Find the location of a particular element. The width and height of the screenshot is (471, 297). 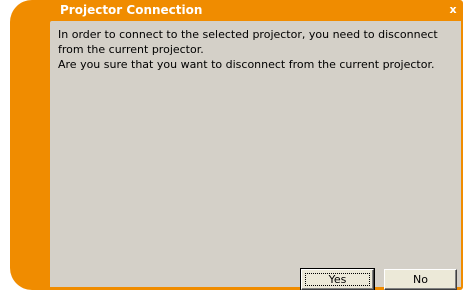

yes-button-label: Yes is located at coordinates (337, 279).